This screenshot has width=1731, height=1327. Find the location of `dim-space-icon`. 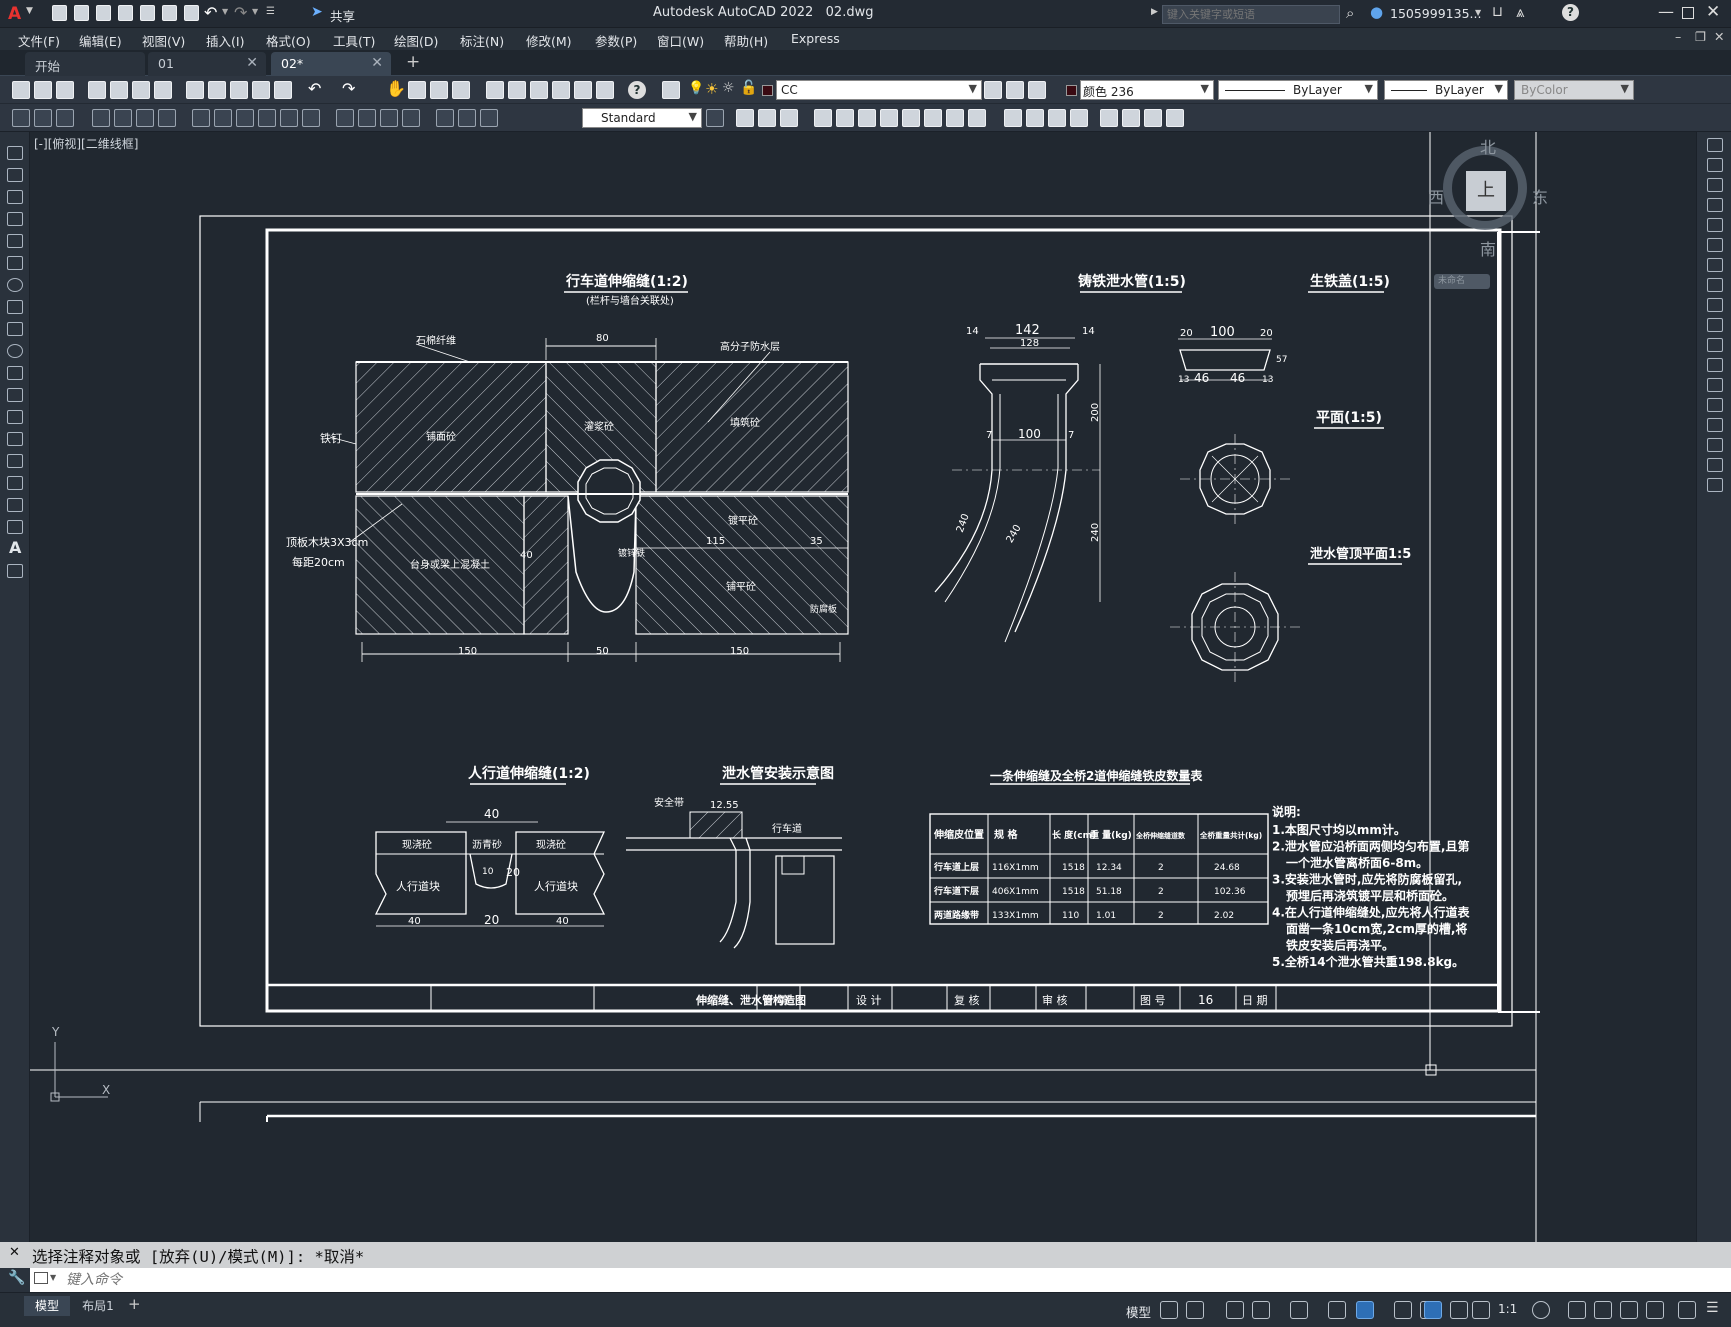

dim-space-icon is located at coordinates (289, 118).